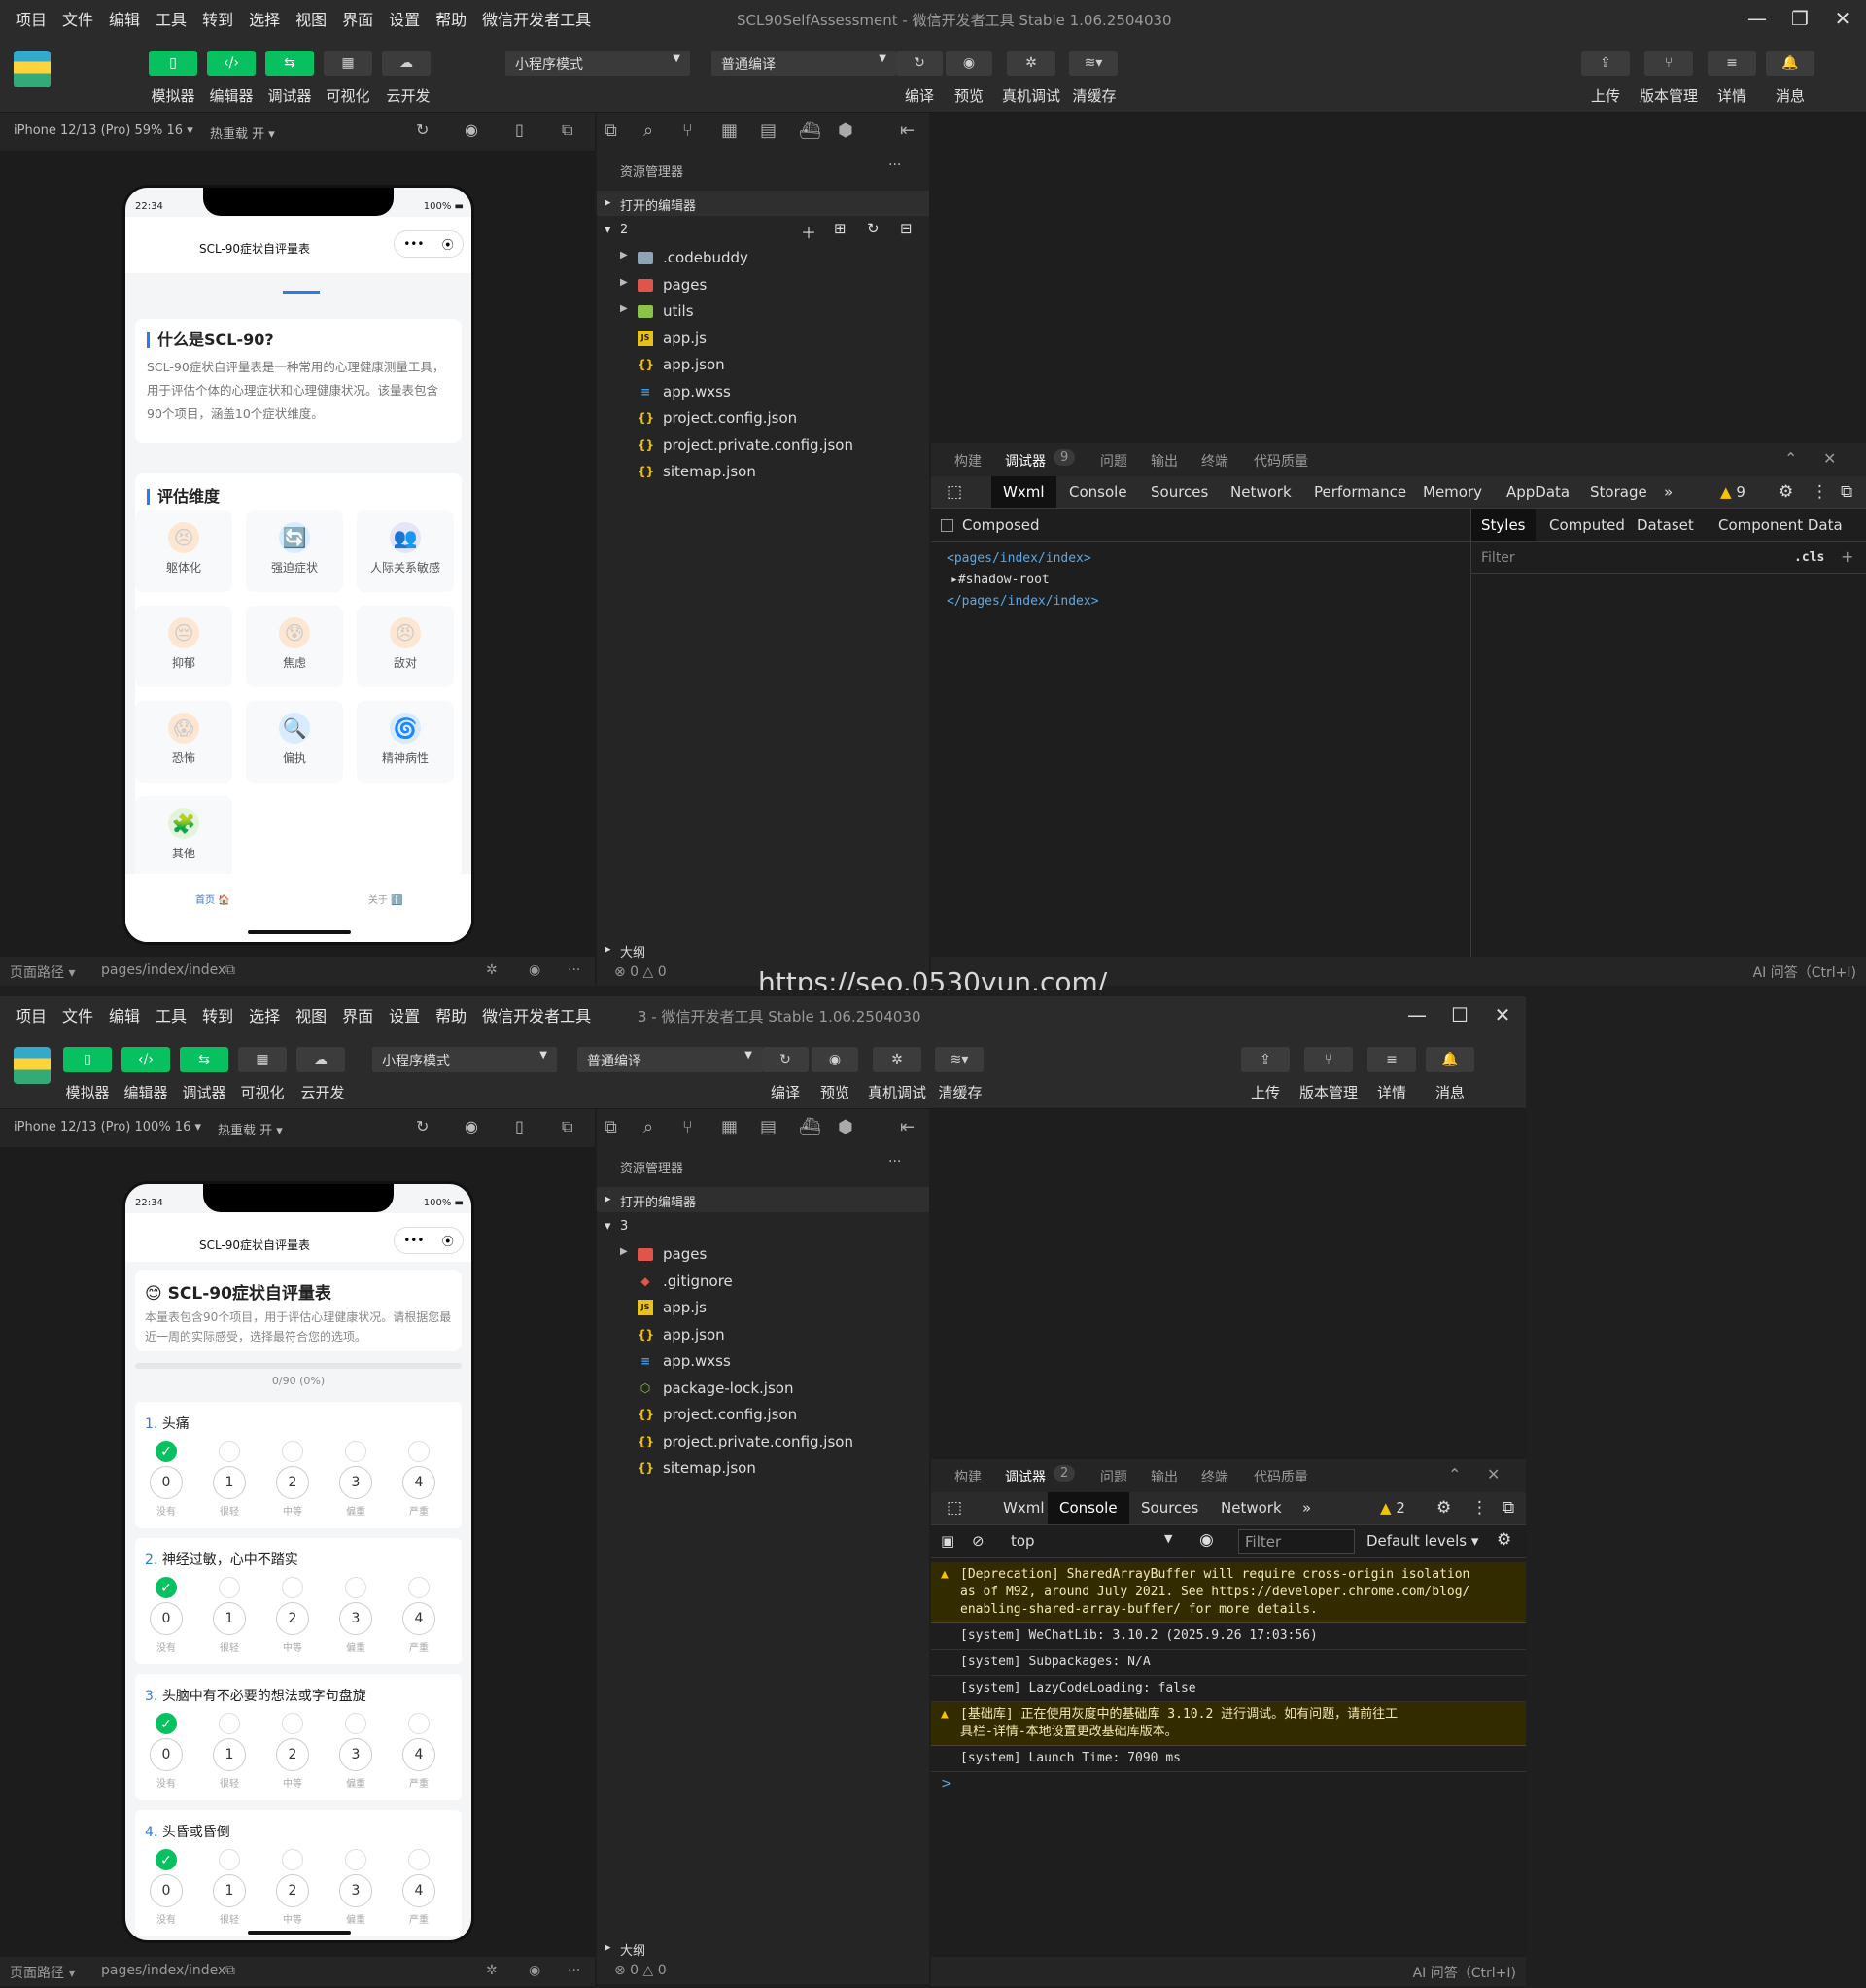 Image resolution: width=1866 pixels, height=1988 pixels. I want to click on inspect-icon: ⬚, so click(954, 492).